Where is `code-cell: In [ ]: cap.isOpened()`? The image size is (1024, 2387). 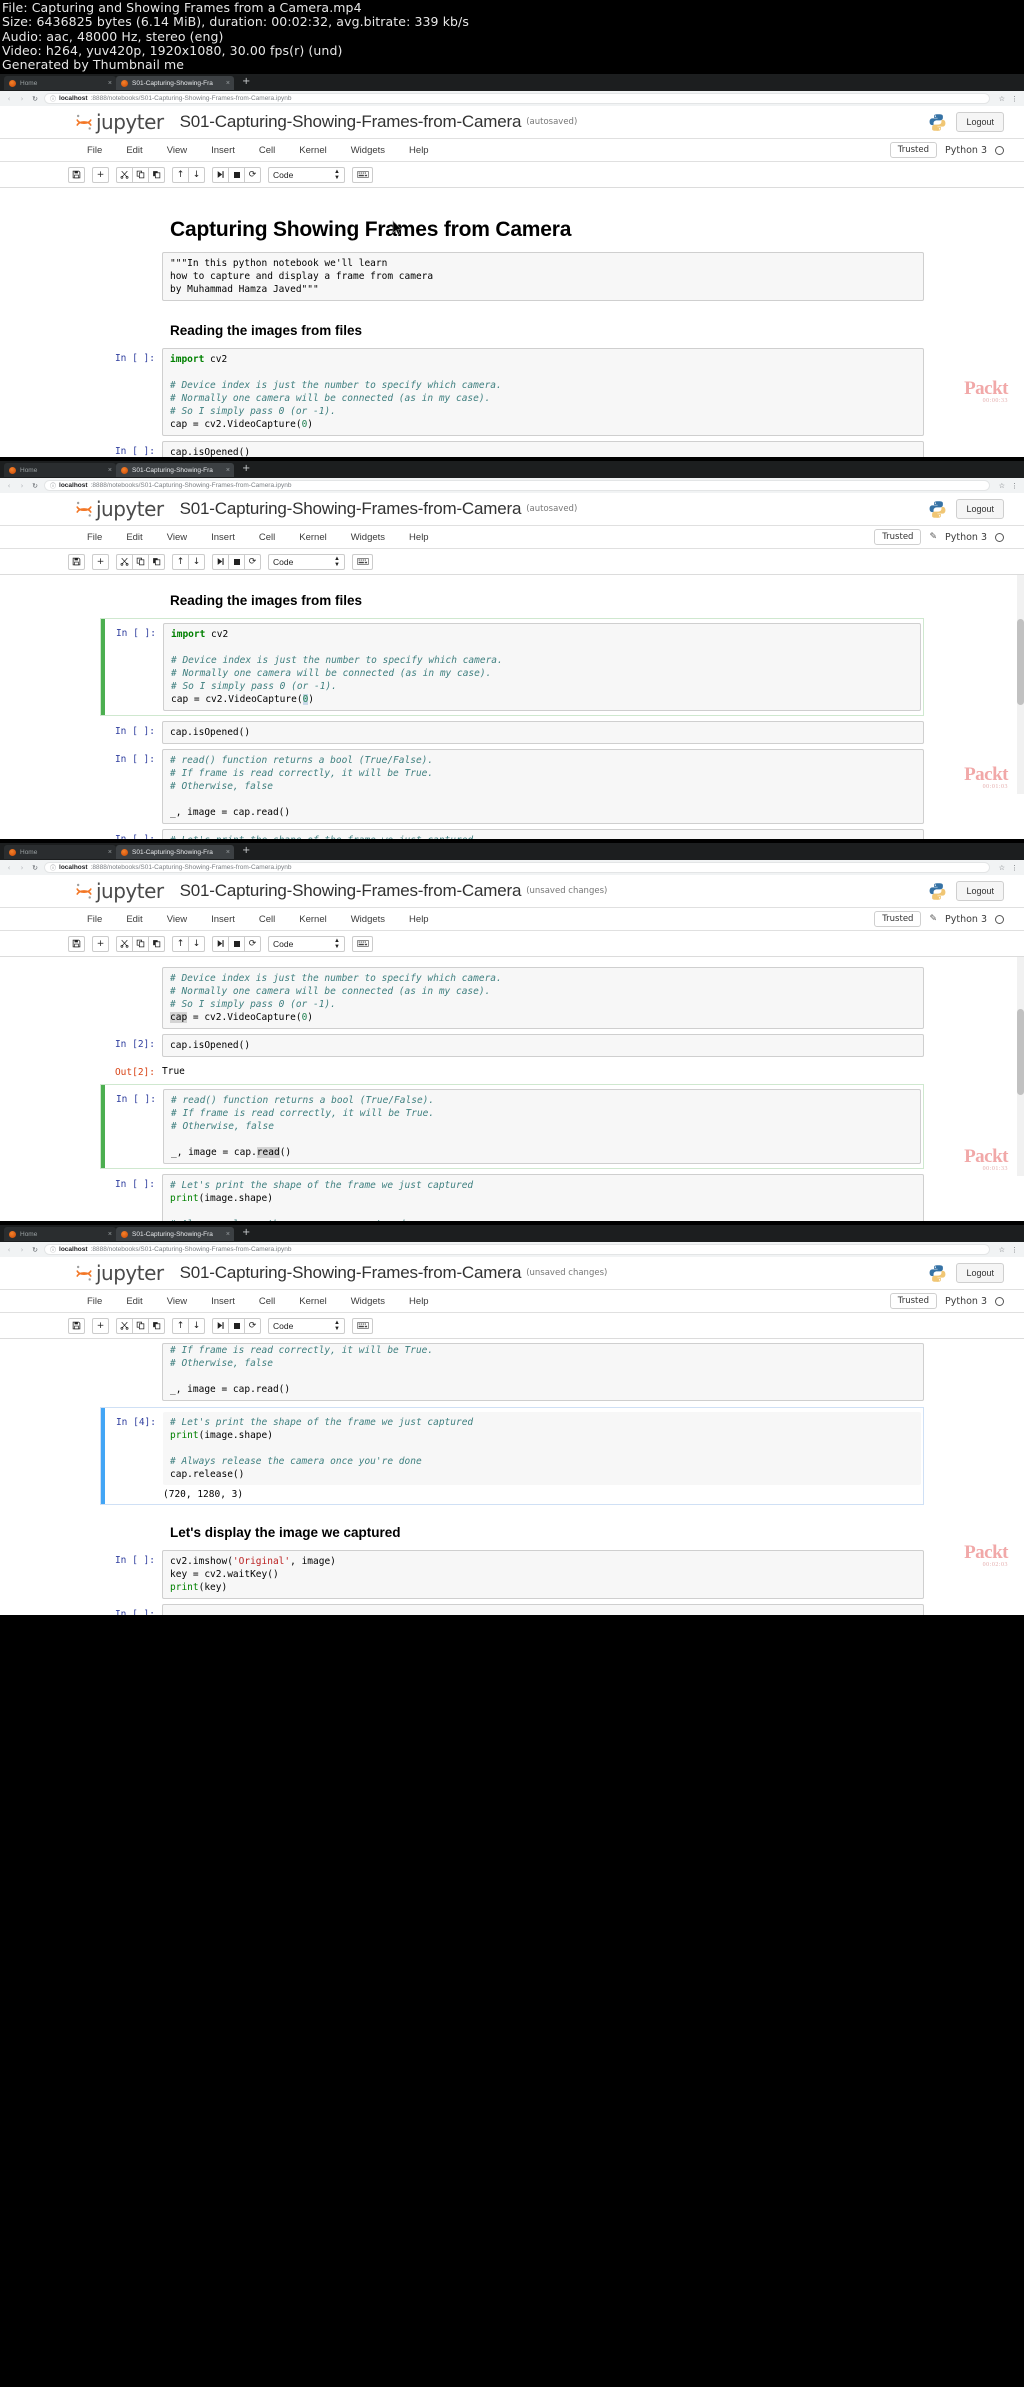 code-cell: In [ ]: cap.isOpened() is located at coordinates (512, 449).